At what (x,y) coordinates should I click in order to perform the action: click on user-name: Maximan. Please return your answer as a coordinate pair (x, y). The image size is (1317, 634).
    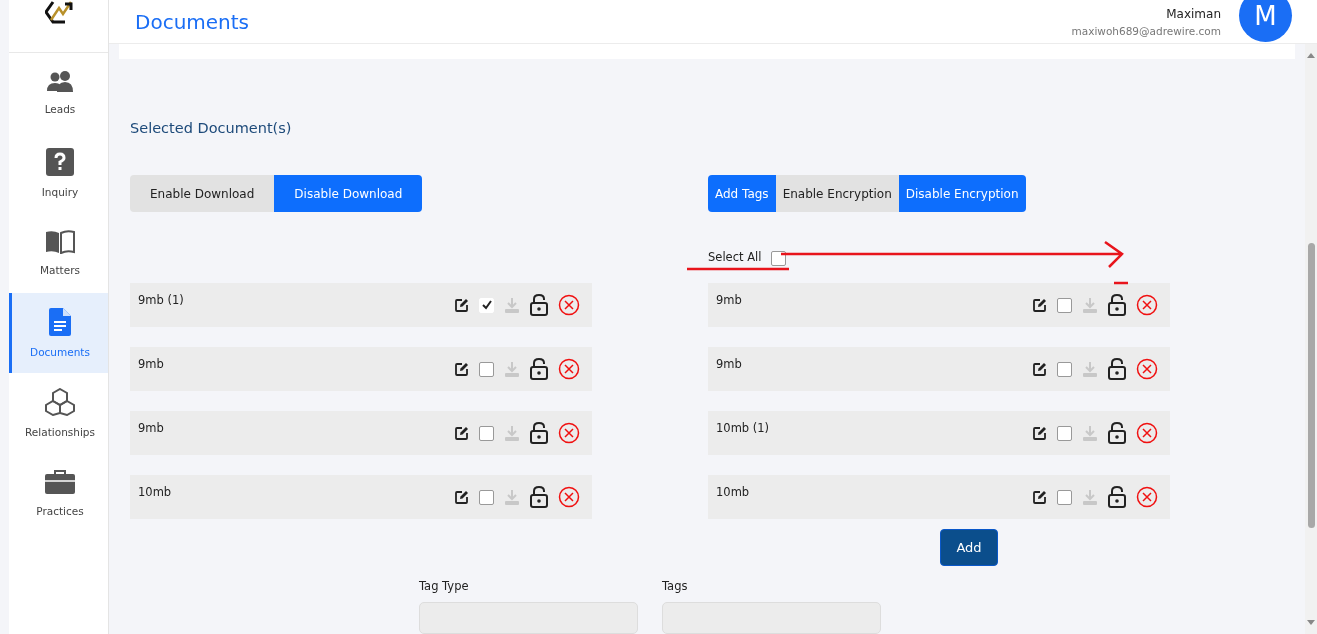
    Looking at the image, I should click on (1193, 13).